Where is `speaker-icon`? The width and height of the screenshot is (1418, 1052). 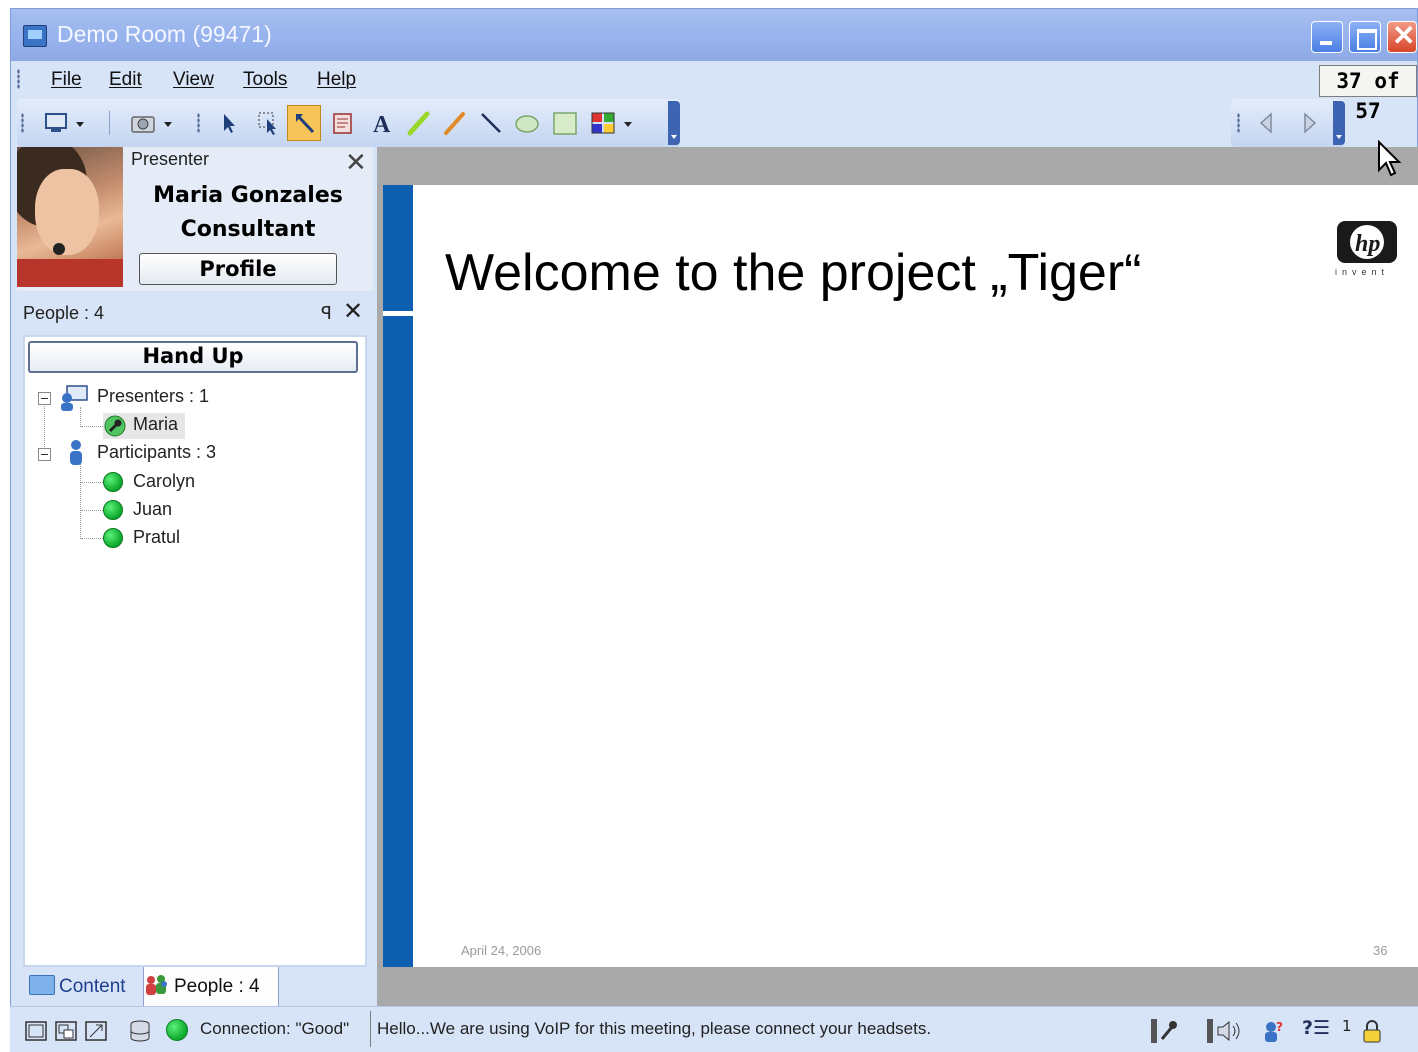 speaker-icon is located at coordinates (1226, 1031).